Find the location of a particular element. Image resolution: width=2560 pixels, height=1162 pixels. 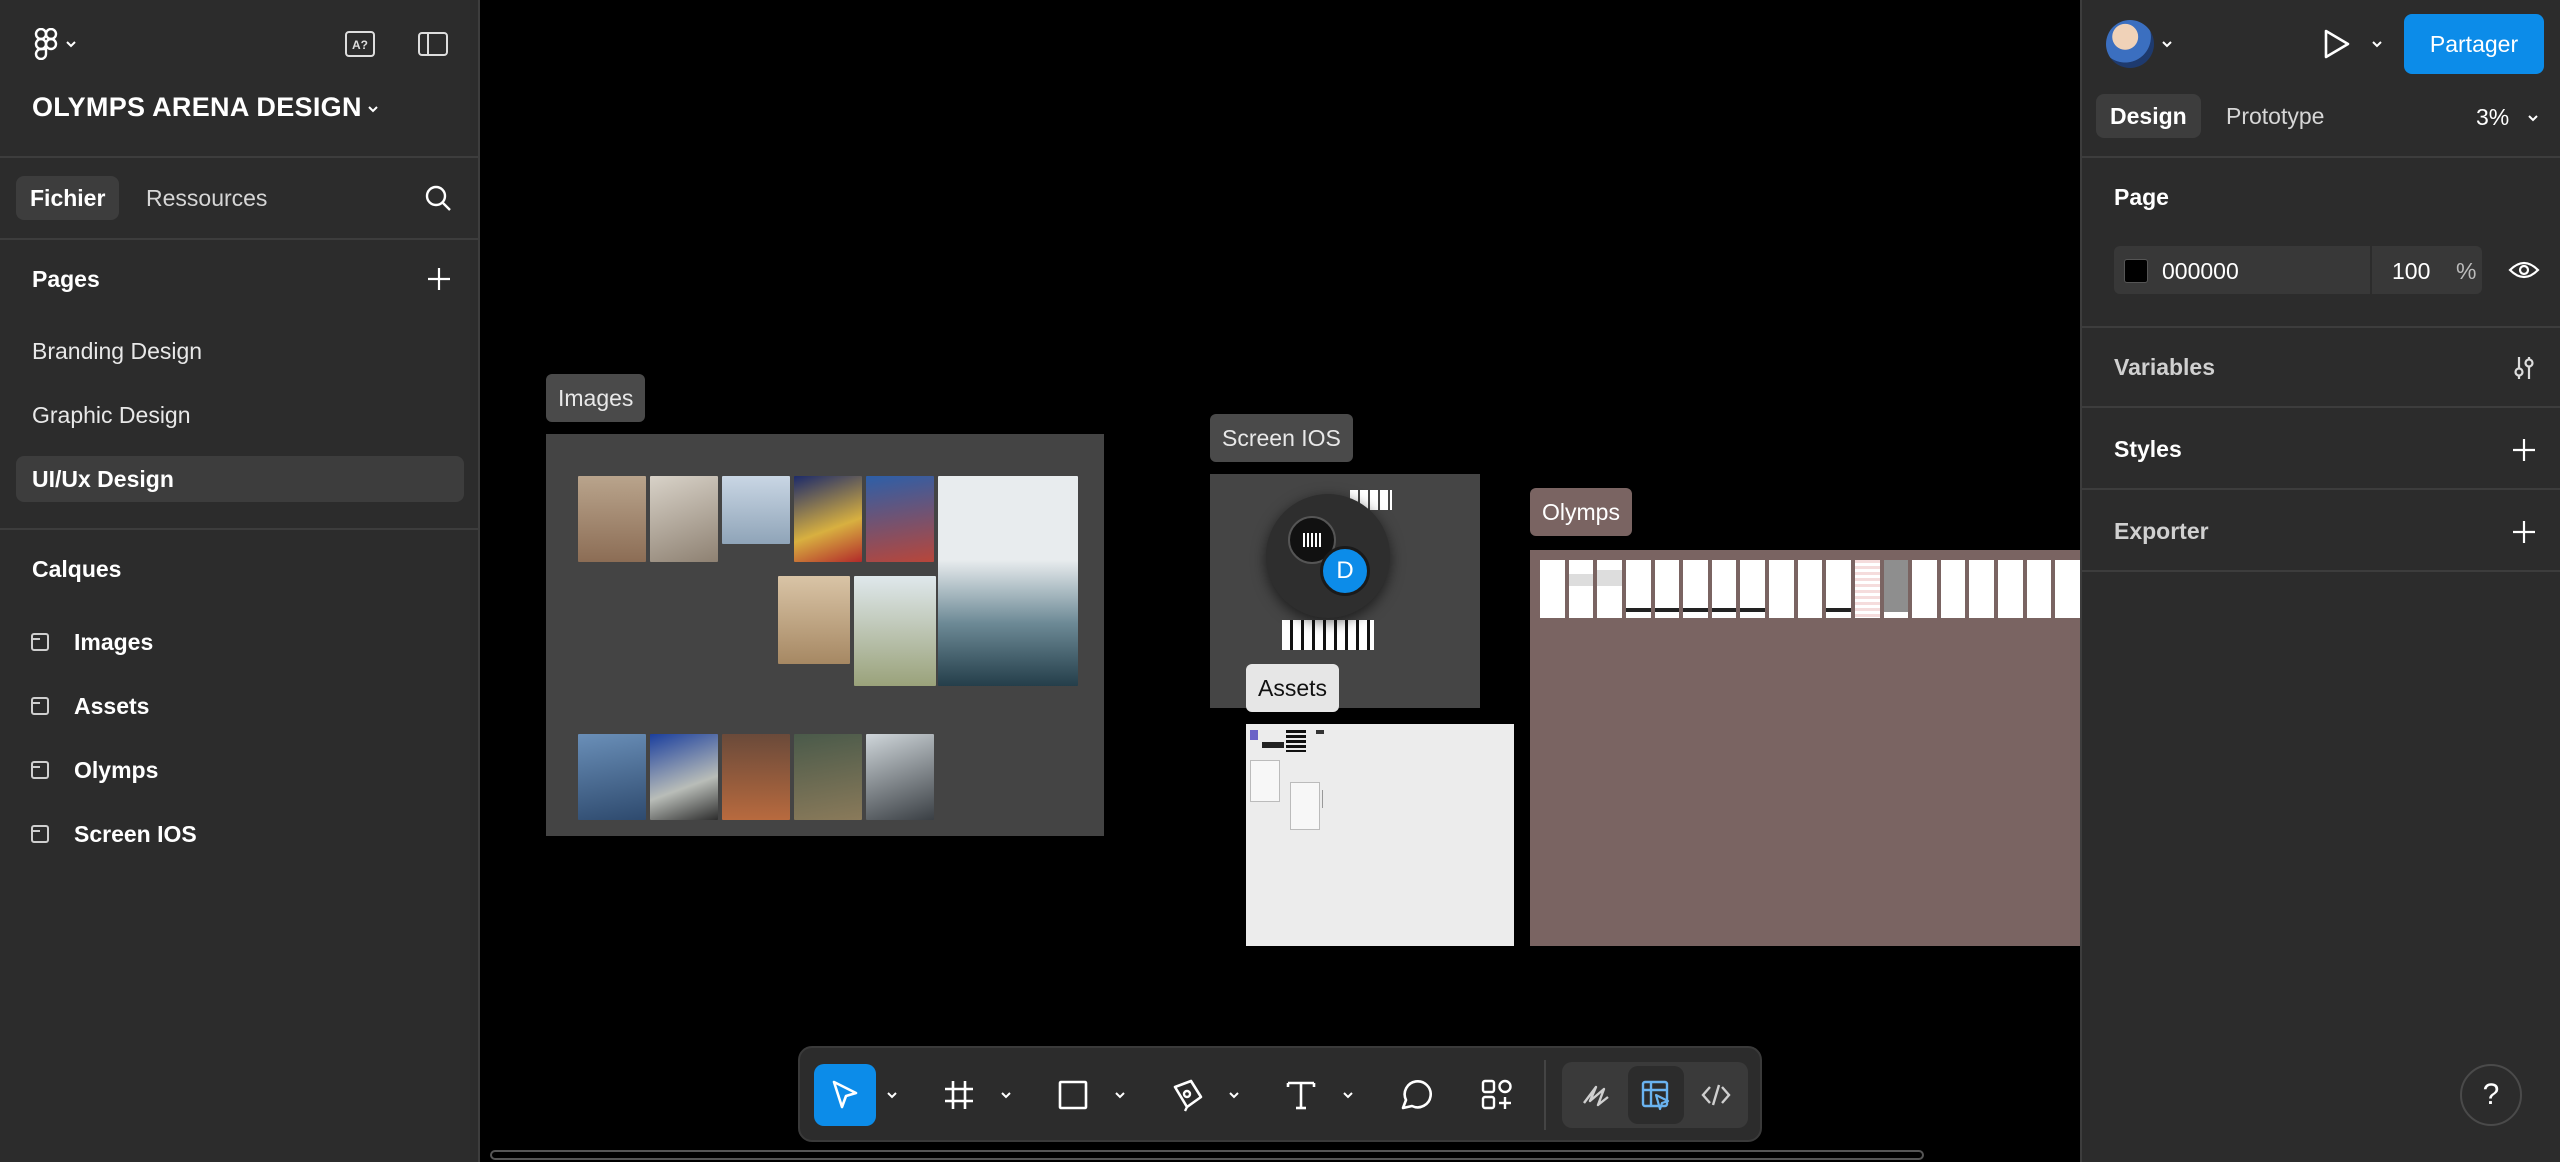

page-opacity: 100 is located at coordinates (2411, 271).